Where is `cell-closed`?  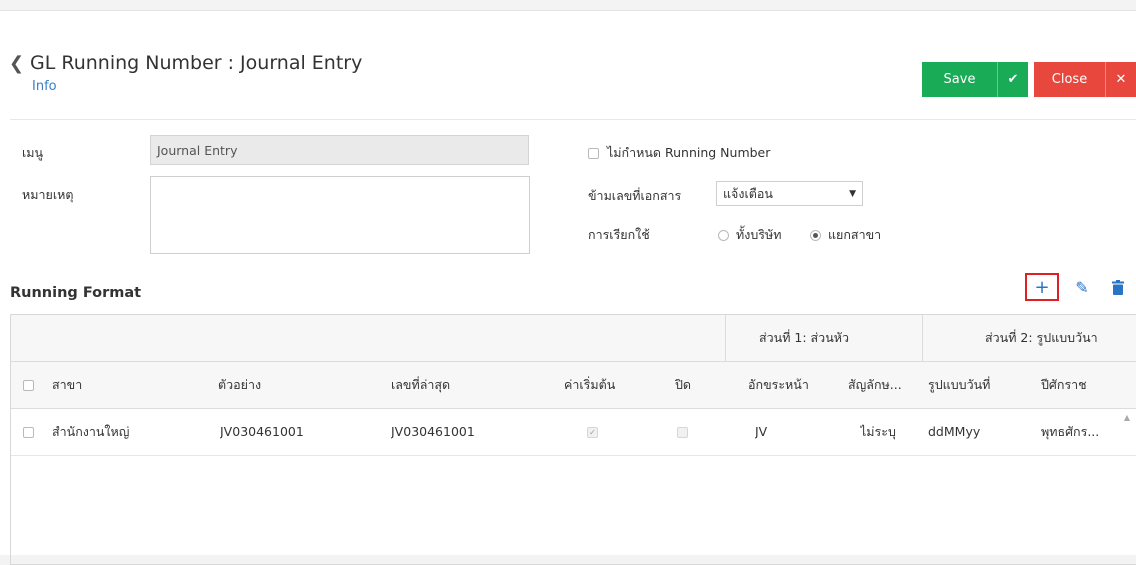 cell-closed is located at coordinates (682, 432).